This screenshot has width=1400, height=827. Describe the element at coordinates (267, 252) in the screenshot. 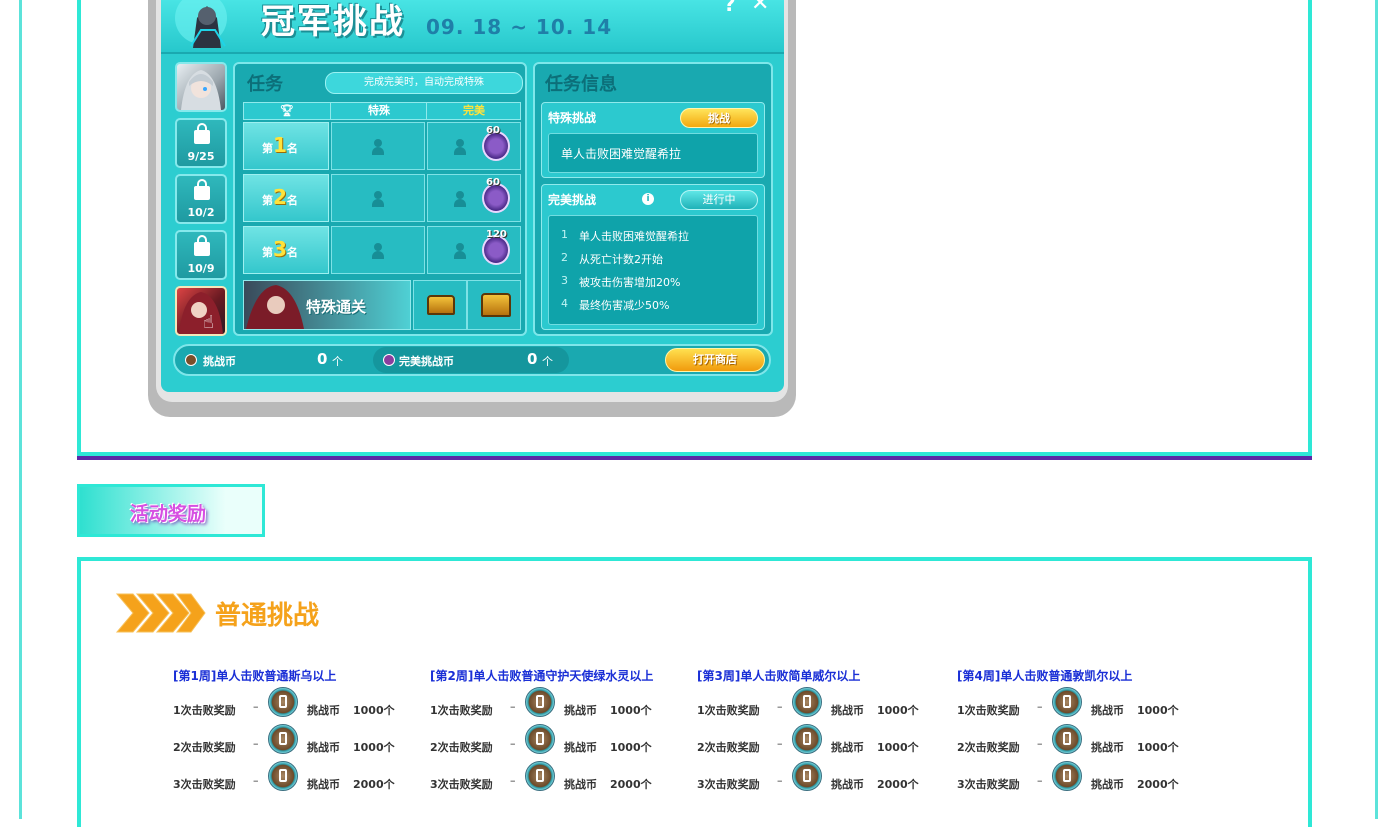

I see `rank-prefix: 第` at that location.